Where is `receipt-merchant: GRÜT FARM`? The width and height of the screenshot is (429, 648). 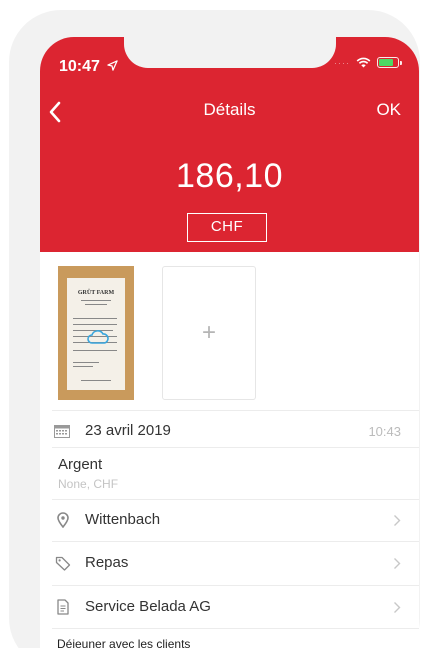 receipt-merchant: GRÜT FARM is located at coordinates (96, 293).